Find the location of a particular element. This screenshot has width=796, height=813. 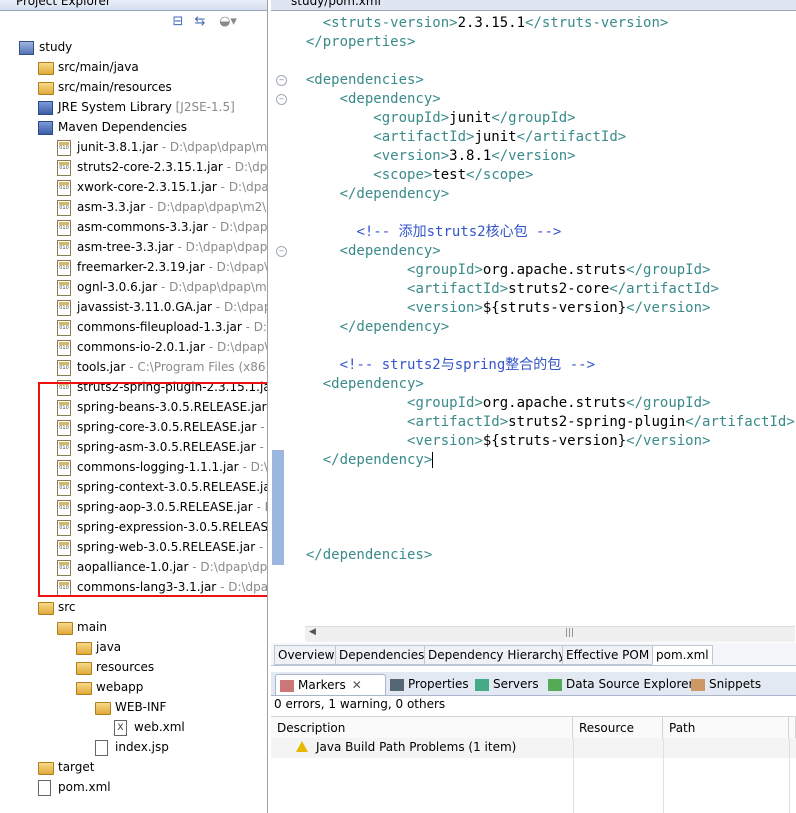

tree-item: 010 struts2-spring-plugin-2.3.15.1.jar is located at coordinates (133, 387).